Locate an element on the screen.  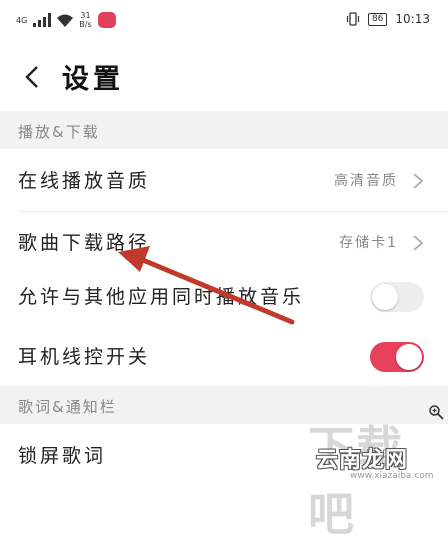
section-title: 播放&下载 is located at coordinates (59, 132).